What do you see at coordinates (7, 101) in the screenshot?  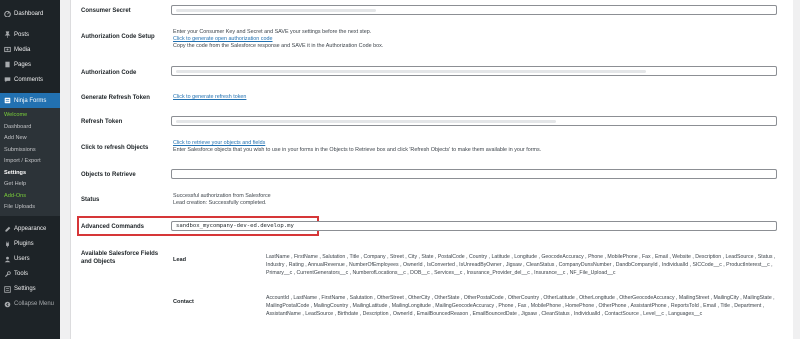 I see `ninja-forms-icon` at bounding box center [7, 101].